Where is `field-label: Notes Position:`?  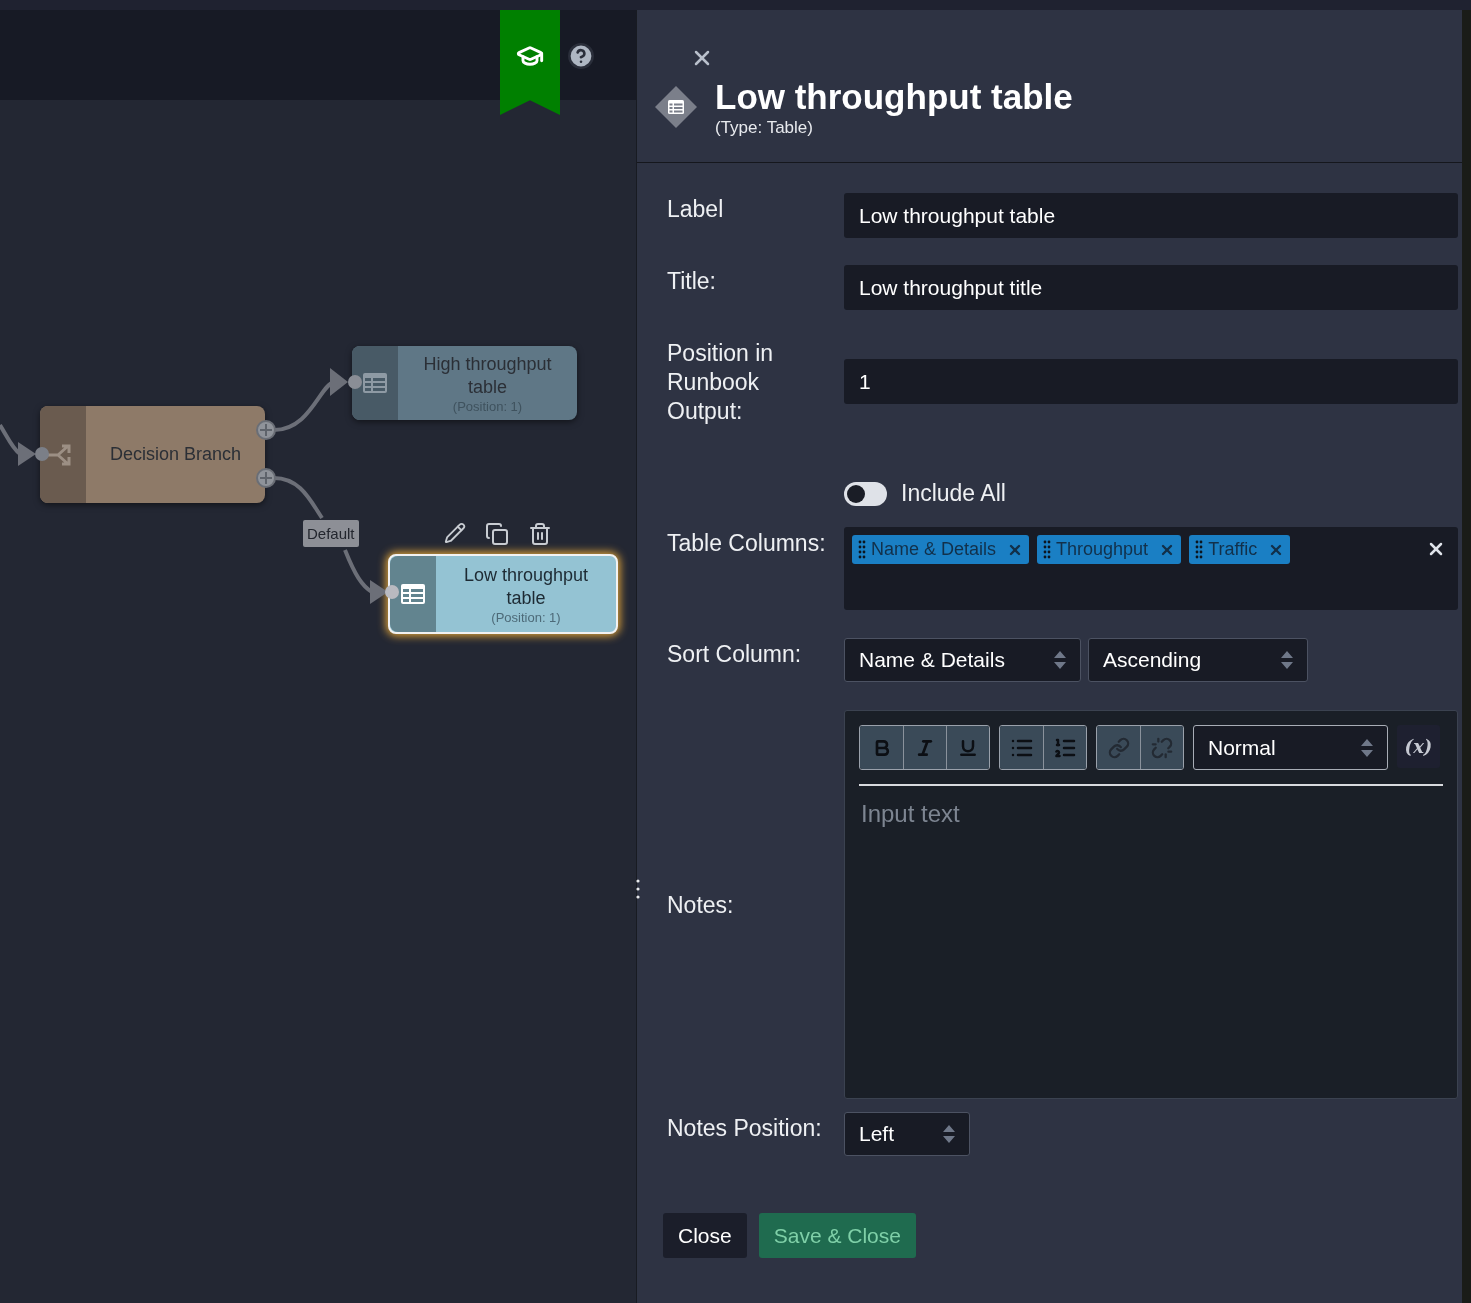
field-label: Notes Position: is located at coordinates (745, 1128).